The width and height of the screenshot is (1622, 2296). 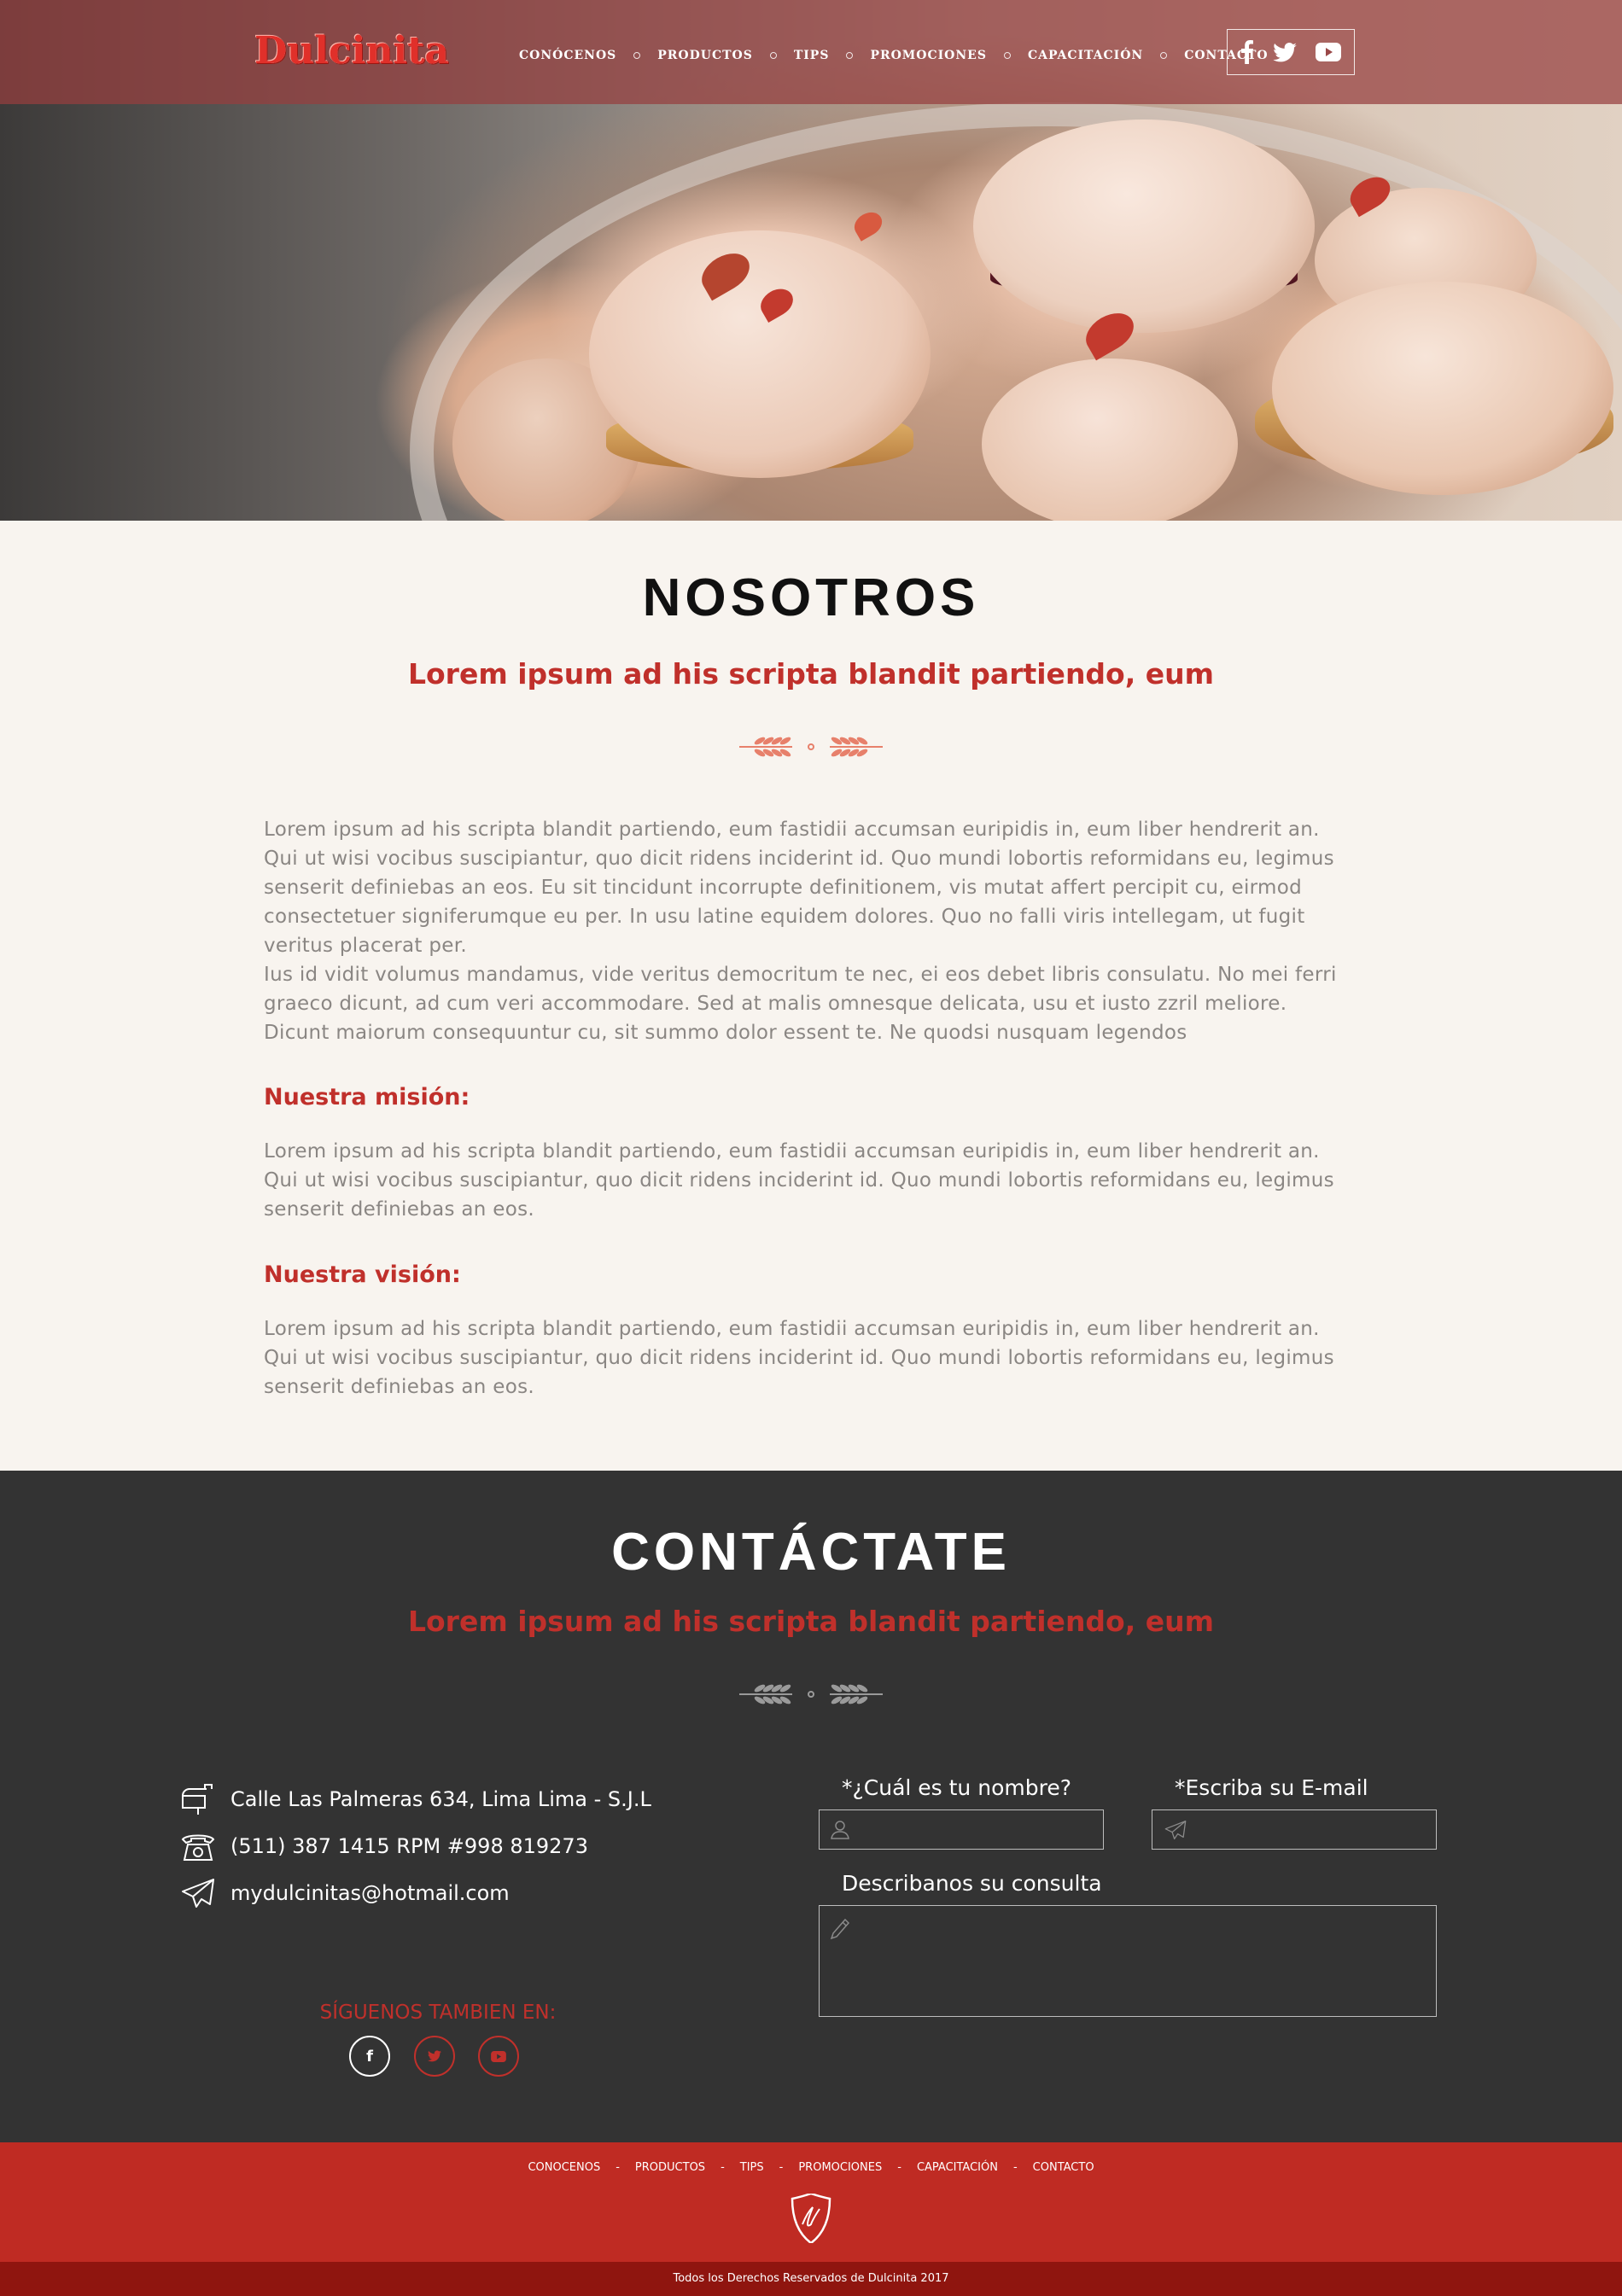 I want to click on phone-text: (511) 387 1415 RPM #998 819273, so click(x=409, y=1846).